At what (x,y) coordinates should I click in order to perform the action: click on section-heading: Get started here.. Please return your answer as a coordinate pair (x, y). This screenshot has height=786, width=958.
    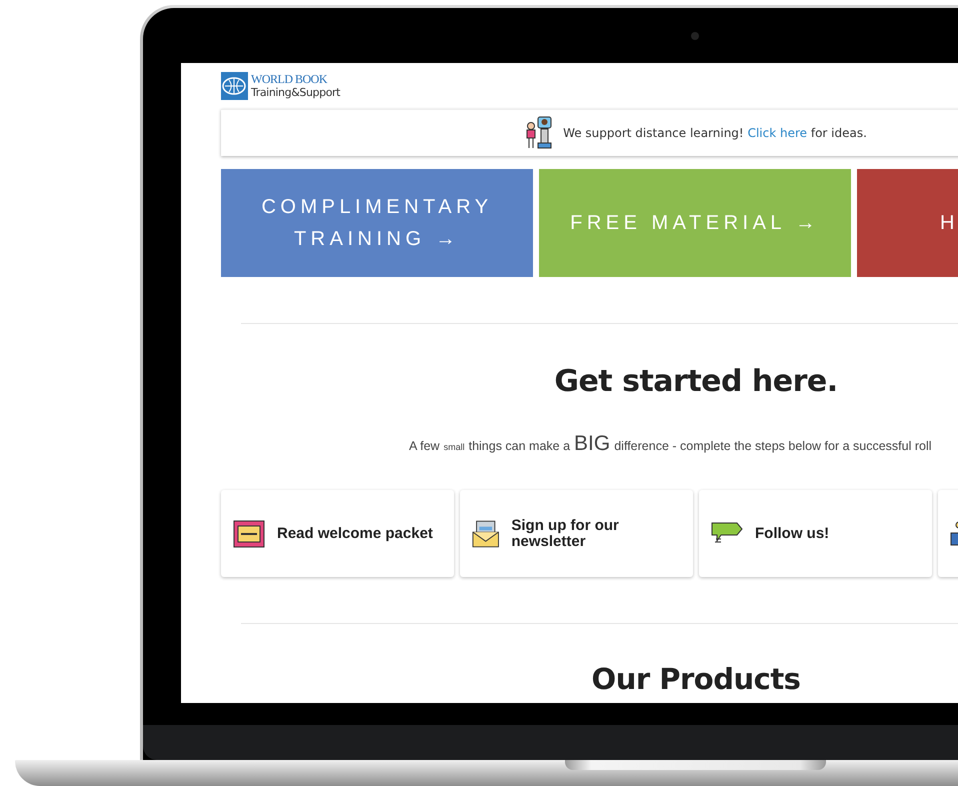
    Looking at the image, I should click on (696, 381).